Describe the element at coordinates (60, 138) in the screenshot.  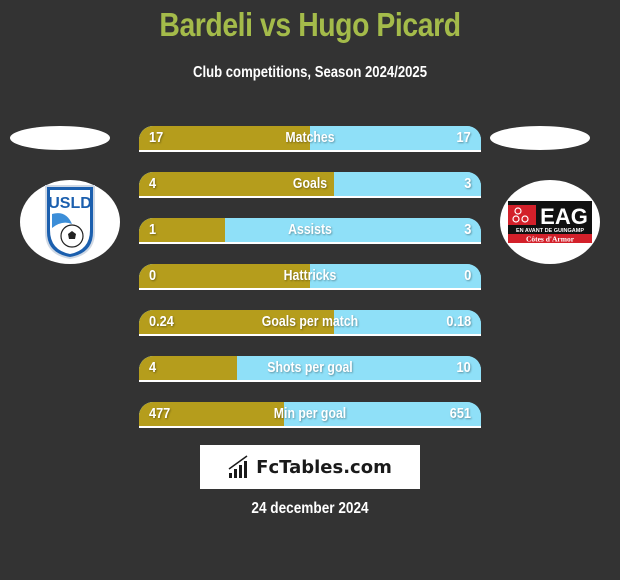
I see `left-player-oval` at that location.